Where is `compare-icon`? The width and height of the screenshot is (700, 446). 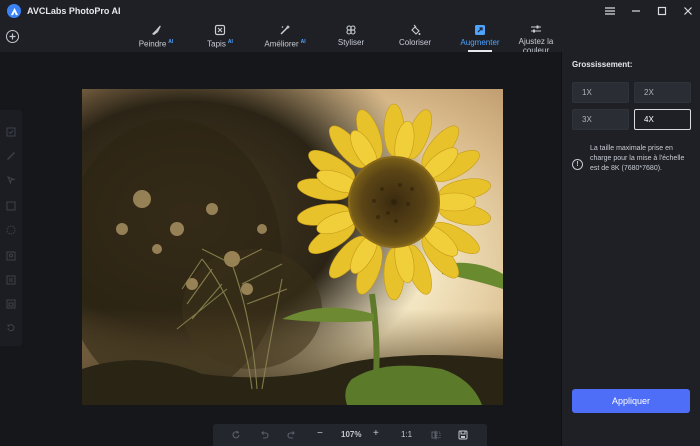
compare-icon is located at coordinates (436, 436).